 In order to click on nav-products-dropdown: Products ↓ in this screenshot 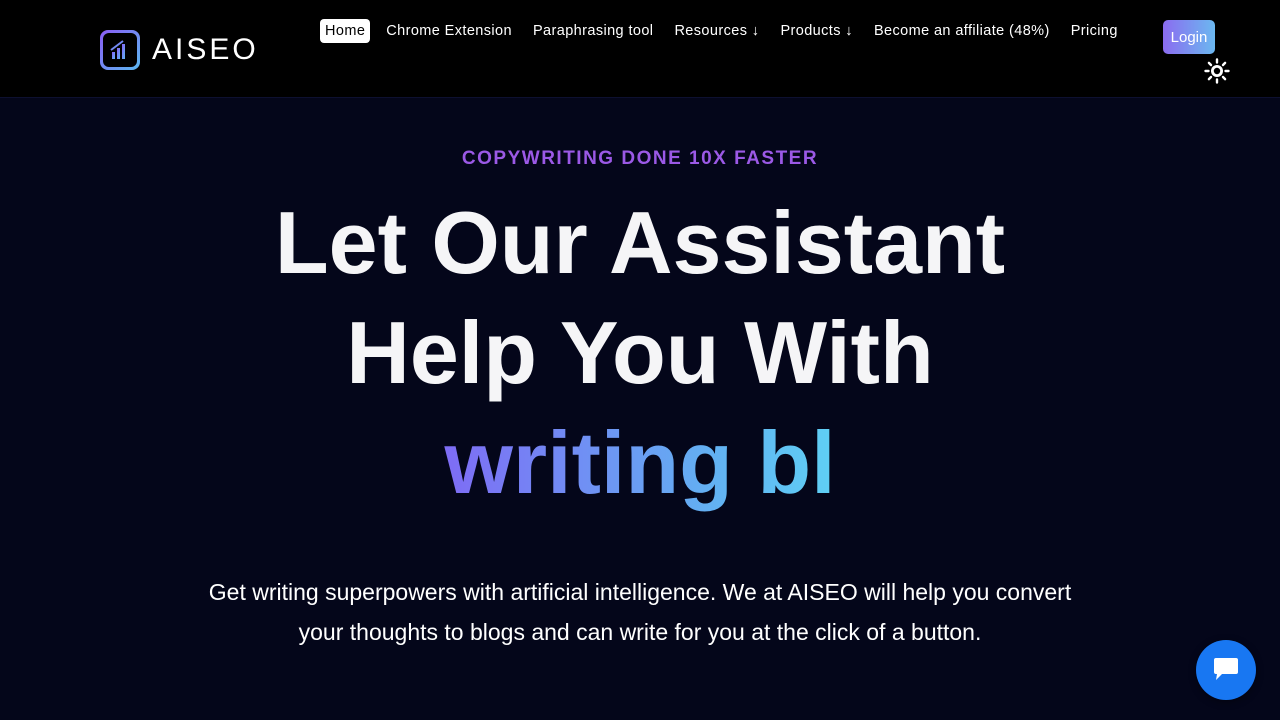, I will do `click(816, 31)`.